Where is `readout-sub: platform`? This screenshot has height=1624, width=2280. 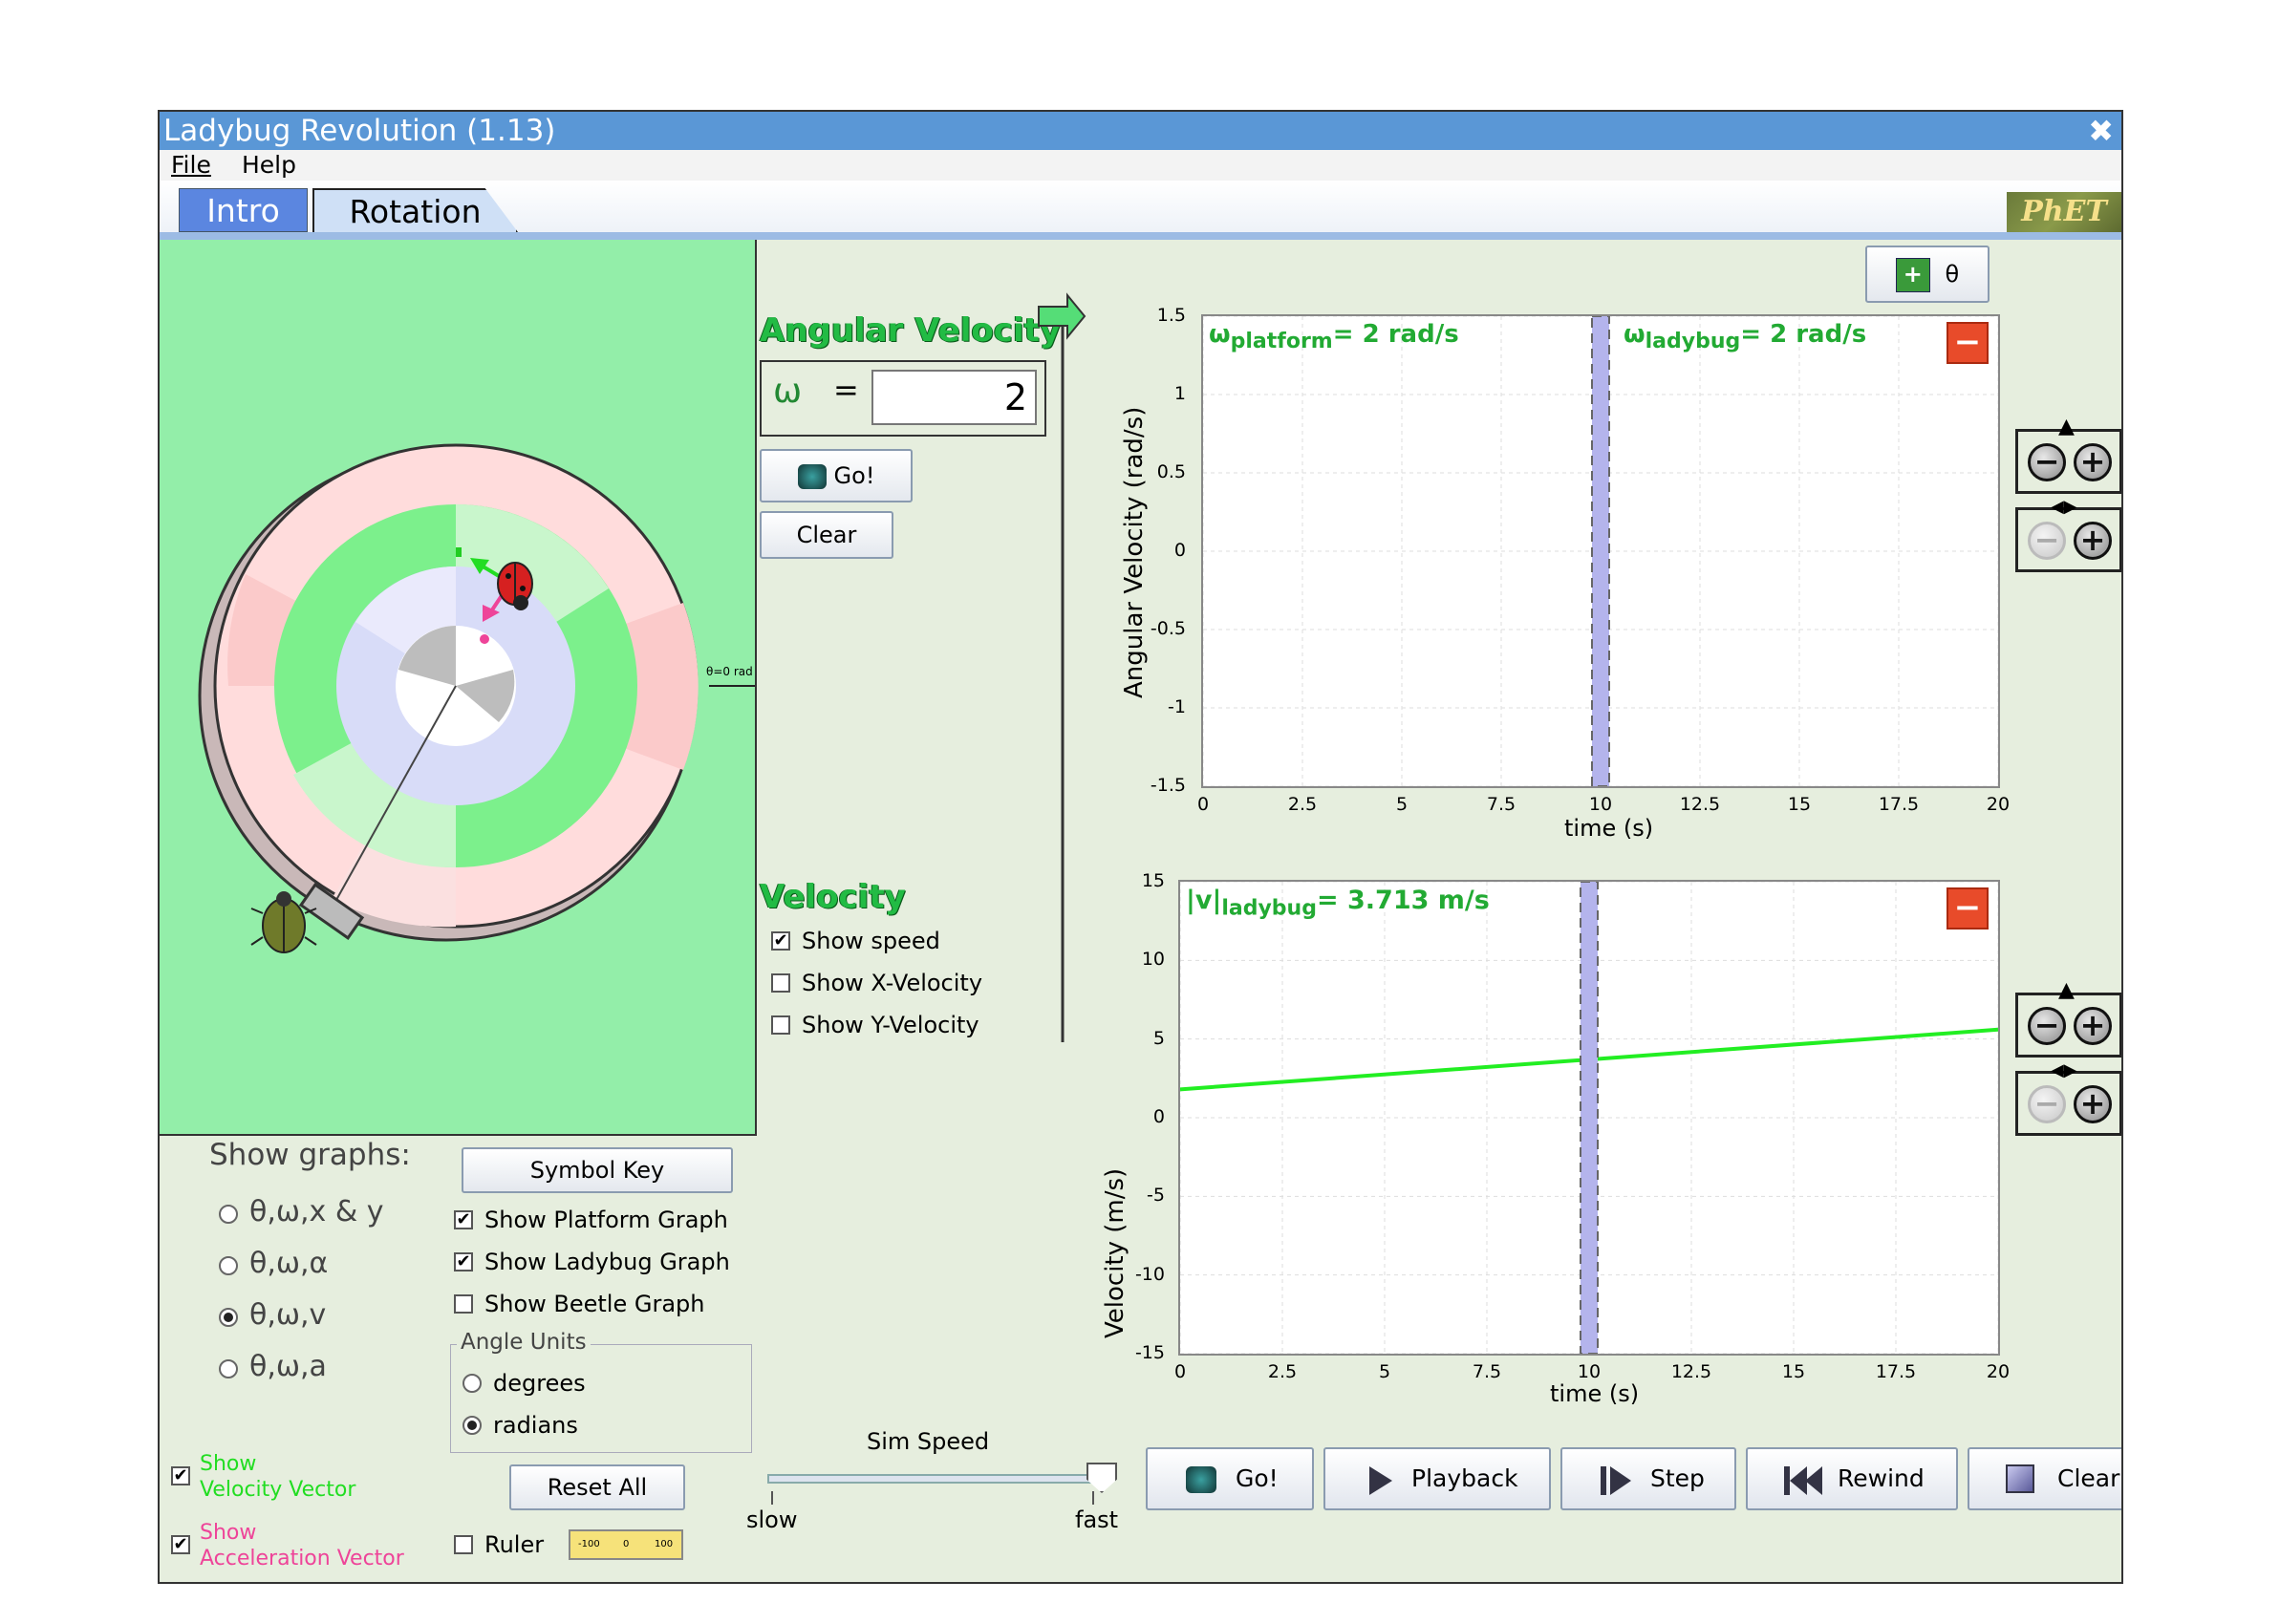 readout-sub: platform is located at coordinates (1281, 342).